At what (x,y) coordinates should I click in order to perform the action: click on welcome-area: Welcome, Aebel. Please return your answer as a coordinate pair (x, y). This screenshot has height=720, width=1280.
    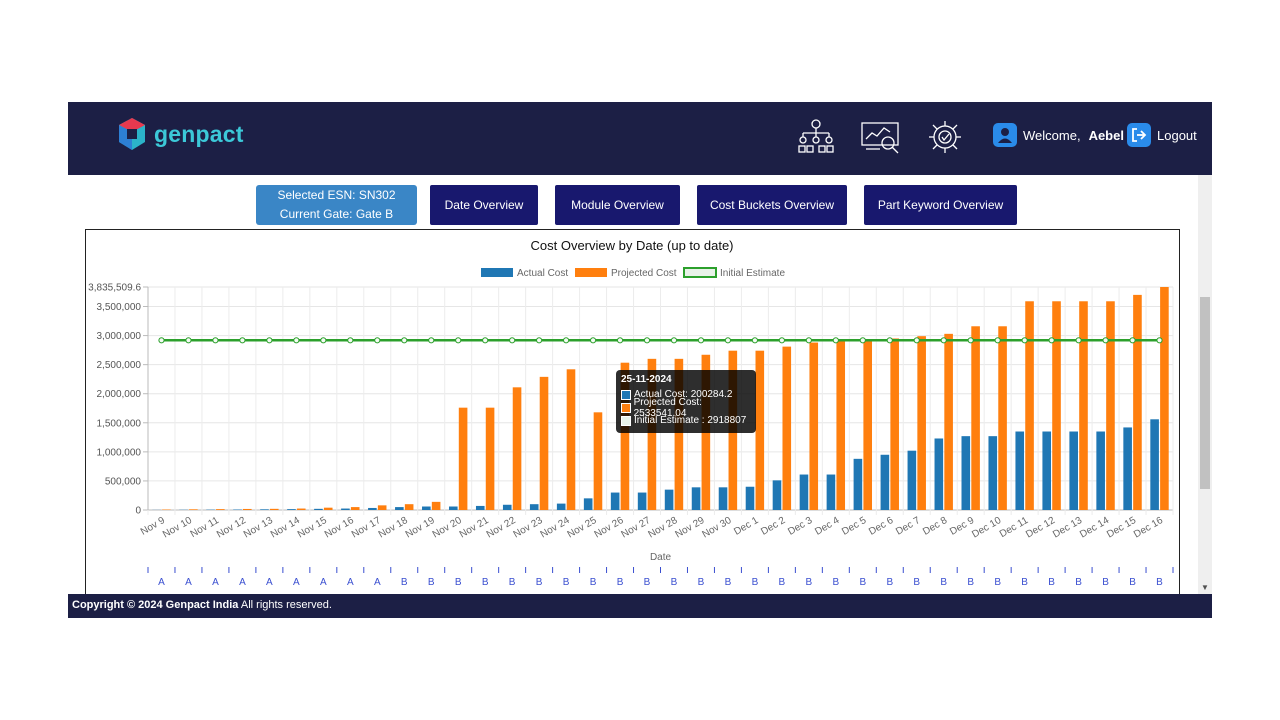
    Looking at the image, I should click on (1058, 135).